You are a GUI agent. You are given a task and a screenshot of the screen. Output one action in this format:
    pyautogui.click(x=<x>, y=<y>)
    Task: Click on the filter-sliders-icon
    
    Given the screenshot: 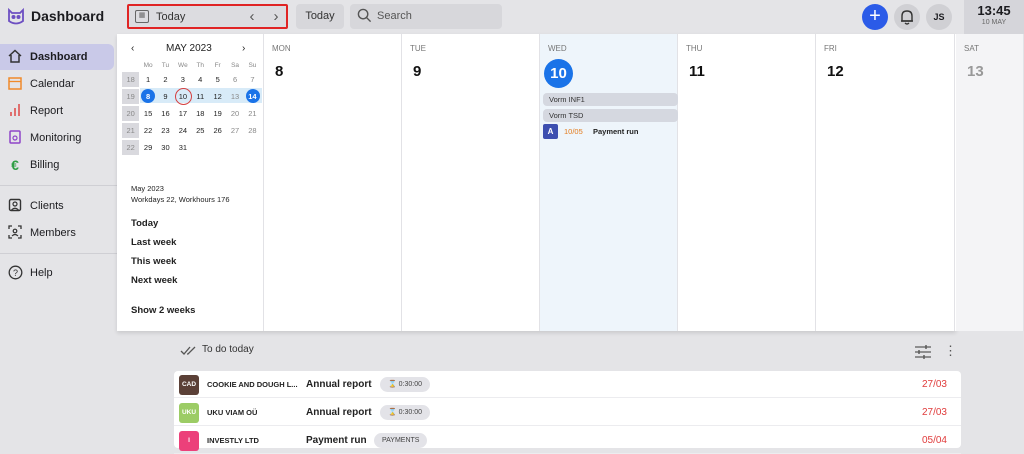 What is the action you would take?
    pyautogui.click(x=923, y=352)
    